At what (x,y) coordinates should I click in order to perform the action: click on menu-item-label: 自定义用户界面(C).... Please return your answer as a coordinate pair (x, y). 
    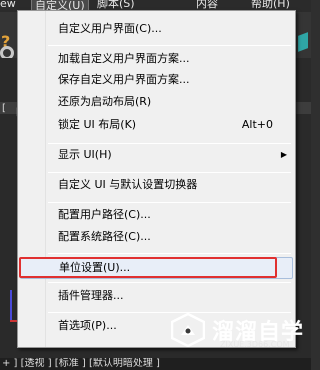
    Looking at the image, I should click on (110, 28).